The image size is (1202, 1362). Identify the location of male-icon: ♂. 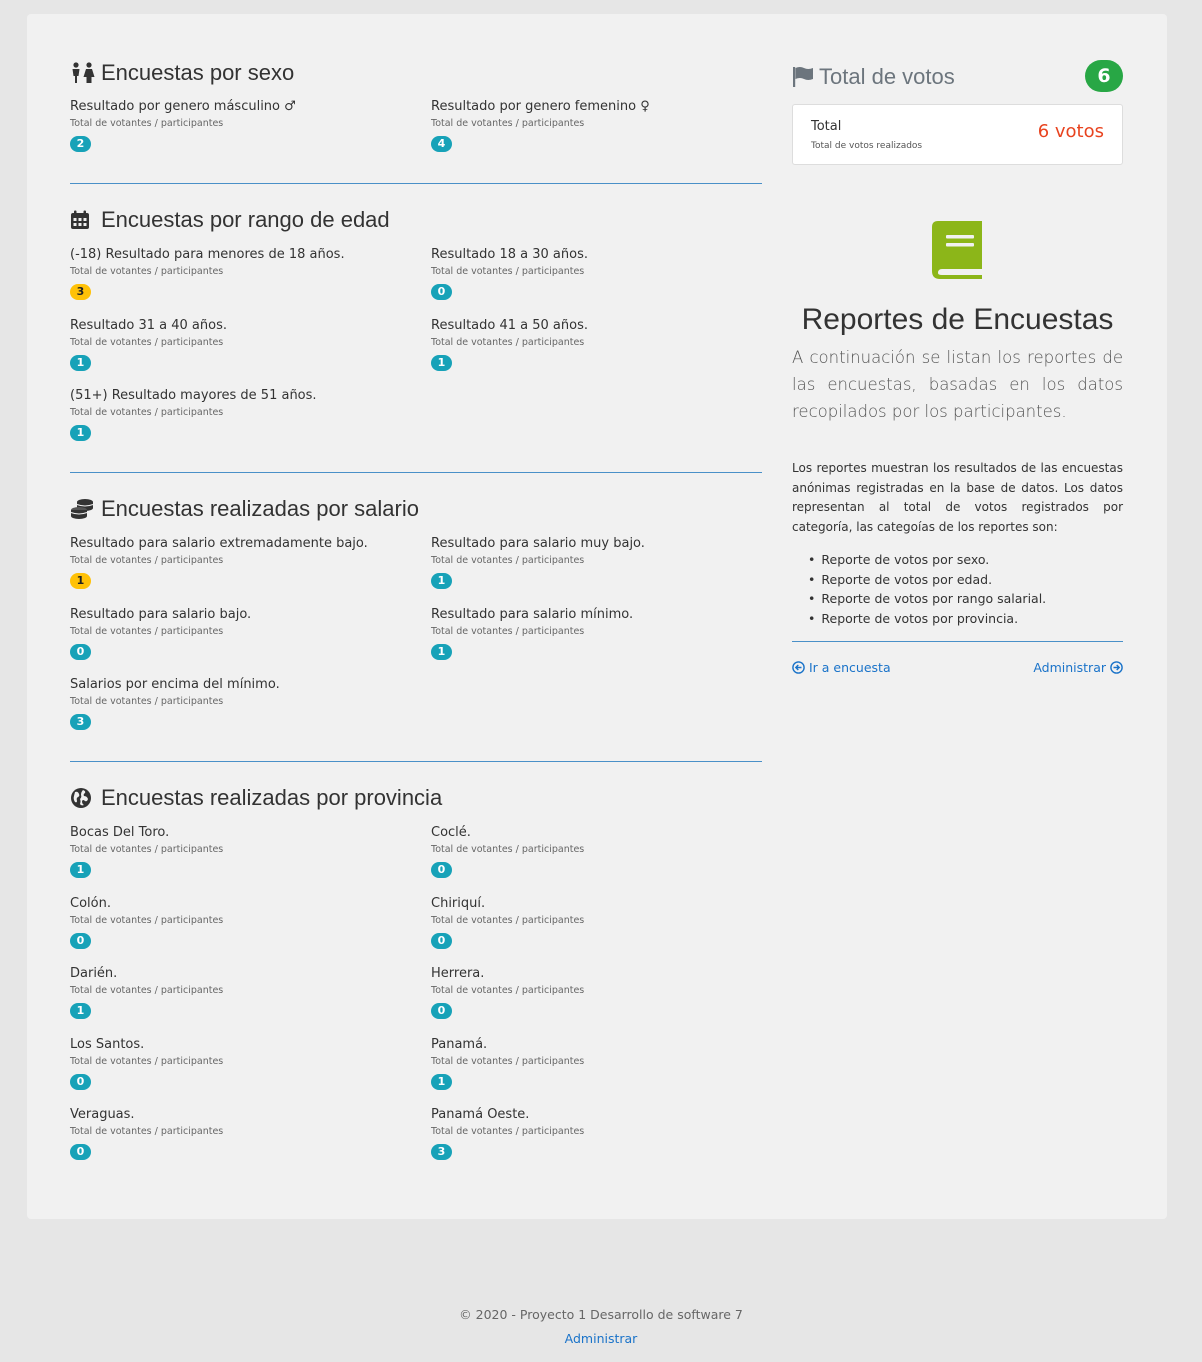
(290, 106).